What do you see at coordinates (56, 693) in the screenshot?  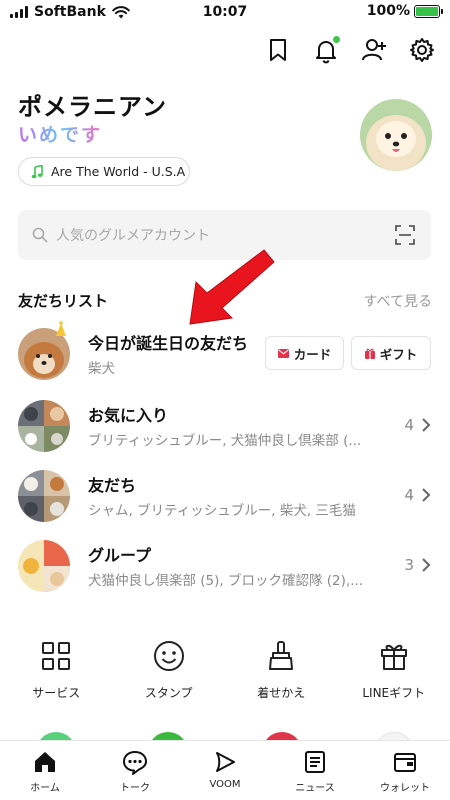 I see `service-label: サービス` at bounding box center [56, 693].